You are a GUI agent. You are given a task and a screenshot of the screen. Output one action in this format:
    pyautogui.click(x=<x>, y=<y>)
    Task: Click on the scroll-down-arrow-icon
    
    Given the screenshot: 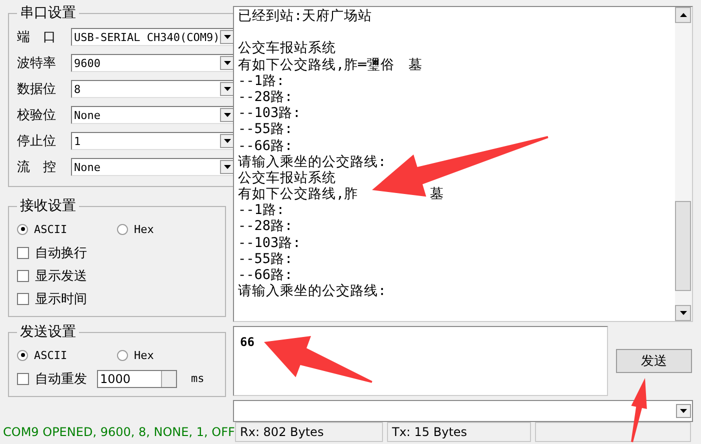 What is the action you would take?
    pyautogui.click(x=683, y=313)
    